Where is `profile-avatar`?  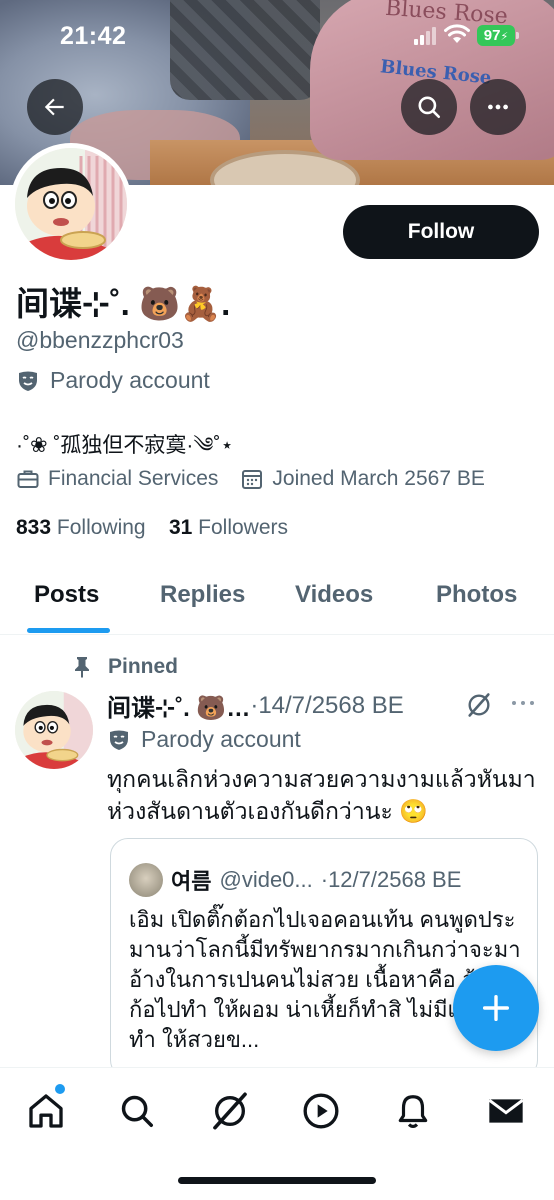 profile-avatar is located at coordinates (71, 204).